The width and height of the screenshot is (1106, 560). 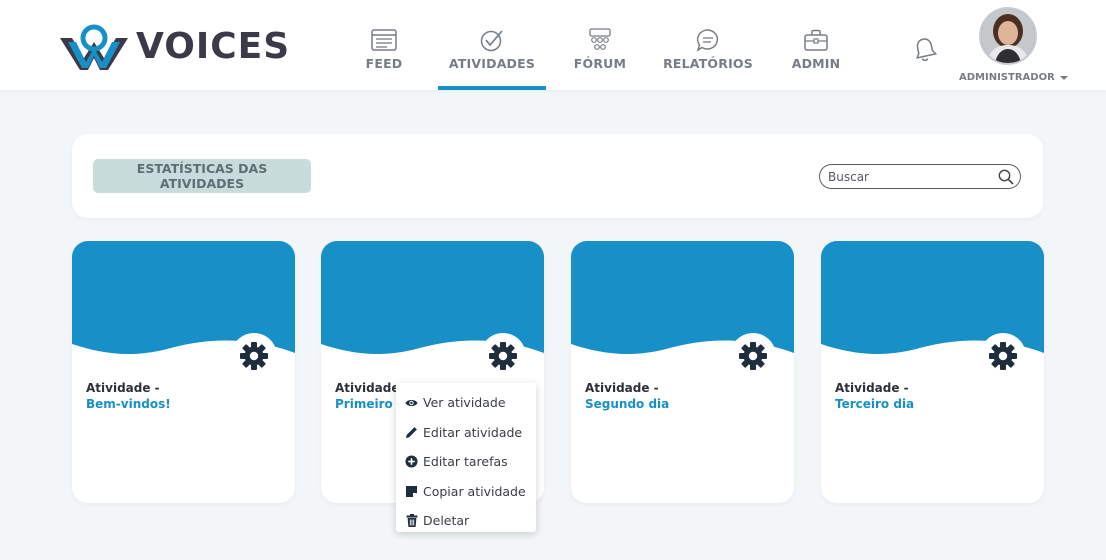 What do you see at coordinates (384, 63) in the screenshot?
I see `nav-label: FEED` at bounding box center [384, 63].